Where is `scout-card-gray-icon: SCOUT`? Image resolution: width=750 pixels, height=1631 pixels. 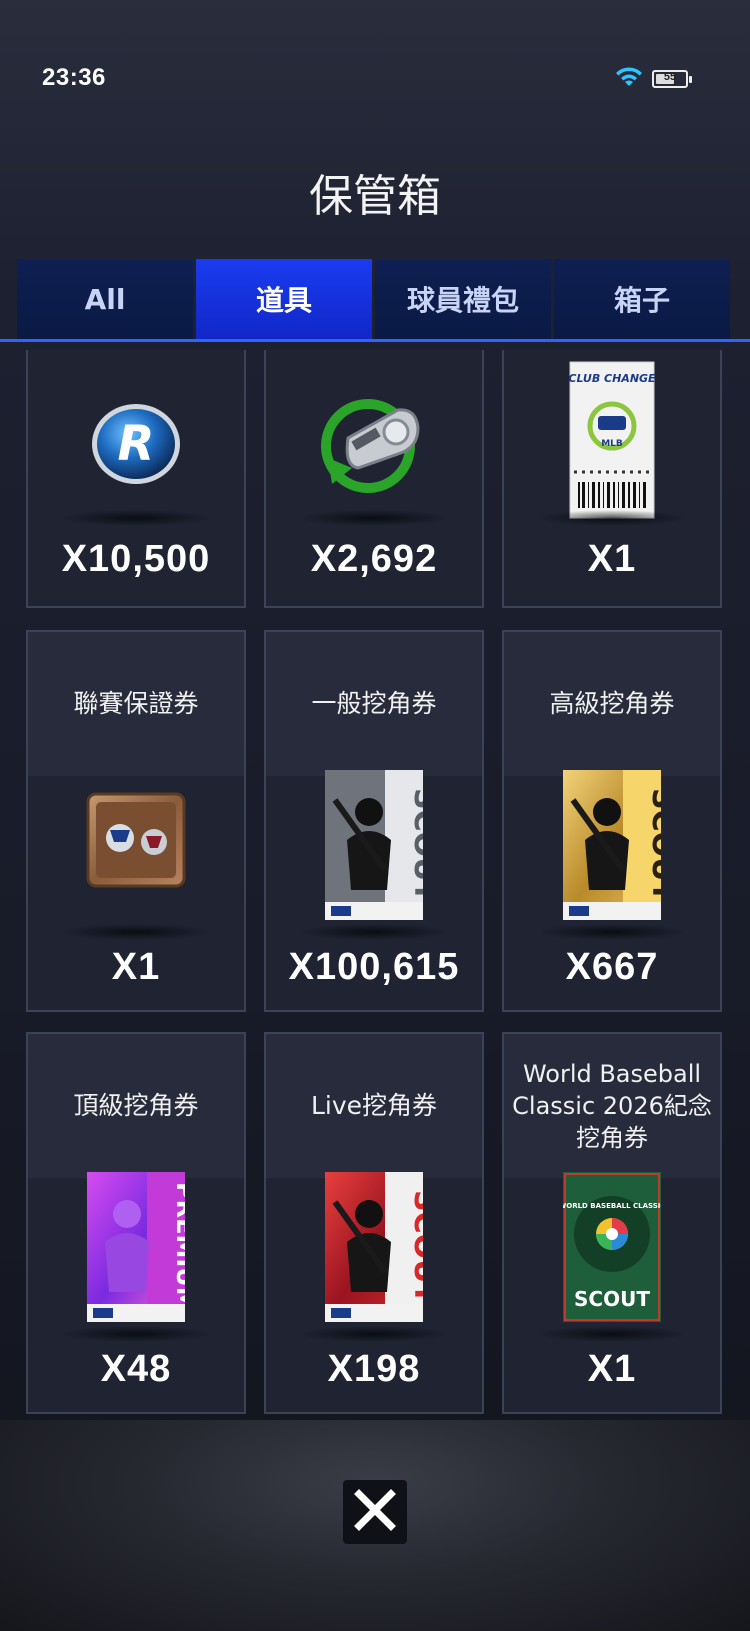
scout-card-gray-icon: SCOUT is located at coordinates (383, 847).